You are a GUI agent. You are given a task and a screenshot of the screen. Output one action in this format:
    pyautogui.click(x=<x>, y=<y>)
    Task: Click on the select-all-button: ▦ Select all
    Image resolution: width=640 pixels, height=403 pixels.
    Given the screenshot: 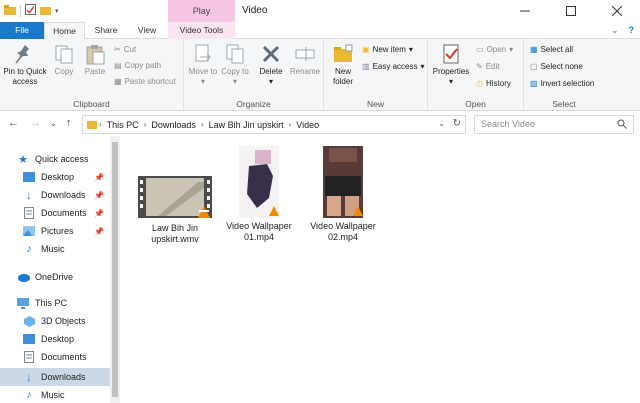 What is the action you would take?
    pyautogui.click(x=551, y=49)
    